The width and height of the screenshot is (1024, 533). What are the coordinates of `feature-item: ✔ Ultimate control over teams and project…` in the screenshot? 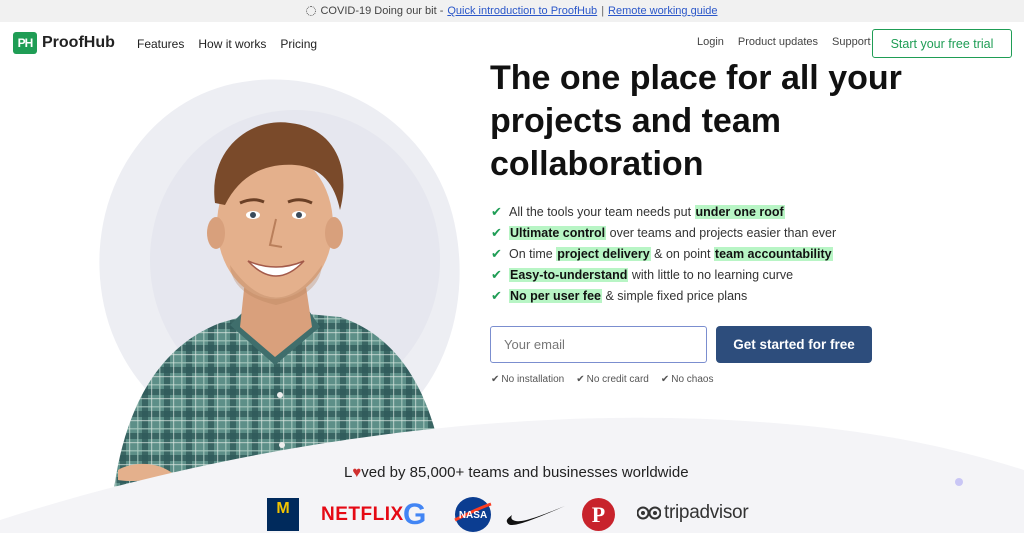 It's located at (663, 232).